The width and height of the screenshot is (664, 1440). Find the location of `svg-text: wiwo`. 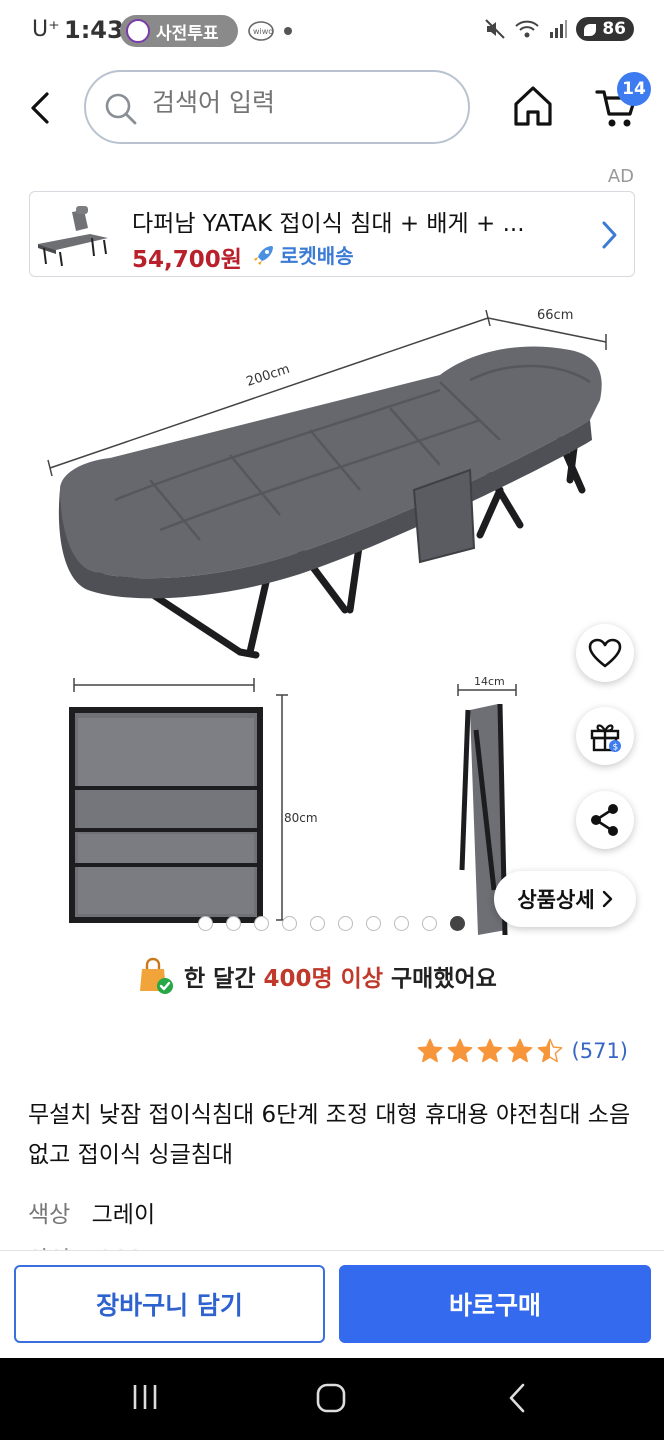

svg-text: wiwo is located at coordinates (263, 31).